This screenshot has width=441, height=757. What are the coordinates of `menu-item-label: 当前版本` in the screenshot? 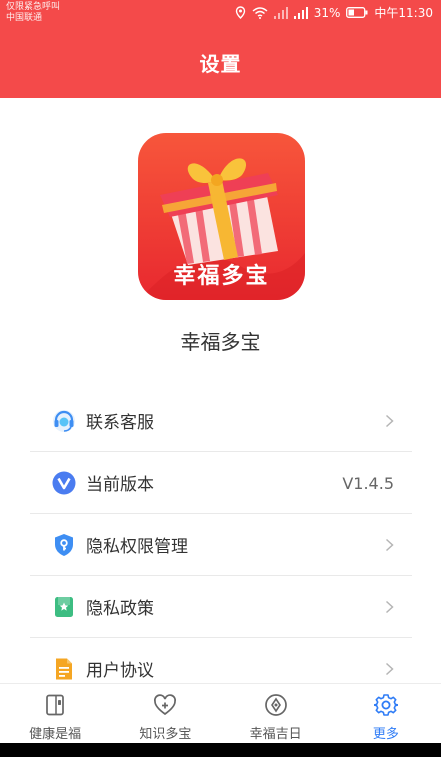 It's located at (120, 485).